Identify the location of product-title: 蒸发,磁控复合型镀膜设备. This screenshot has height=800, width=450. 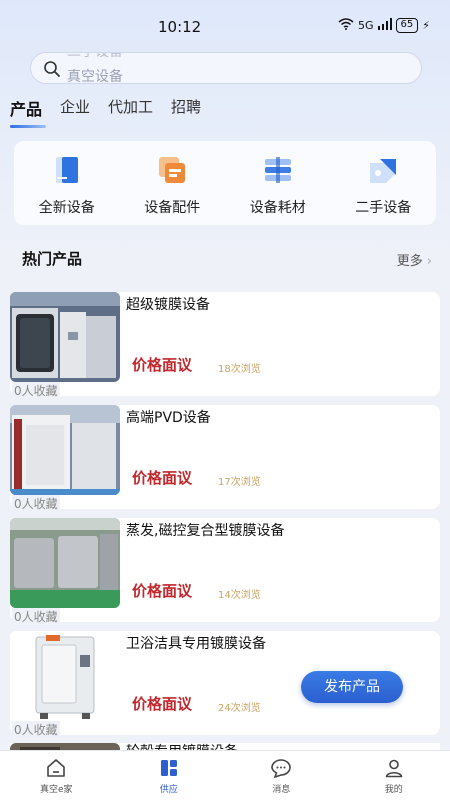
(205, 531).